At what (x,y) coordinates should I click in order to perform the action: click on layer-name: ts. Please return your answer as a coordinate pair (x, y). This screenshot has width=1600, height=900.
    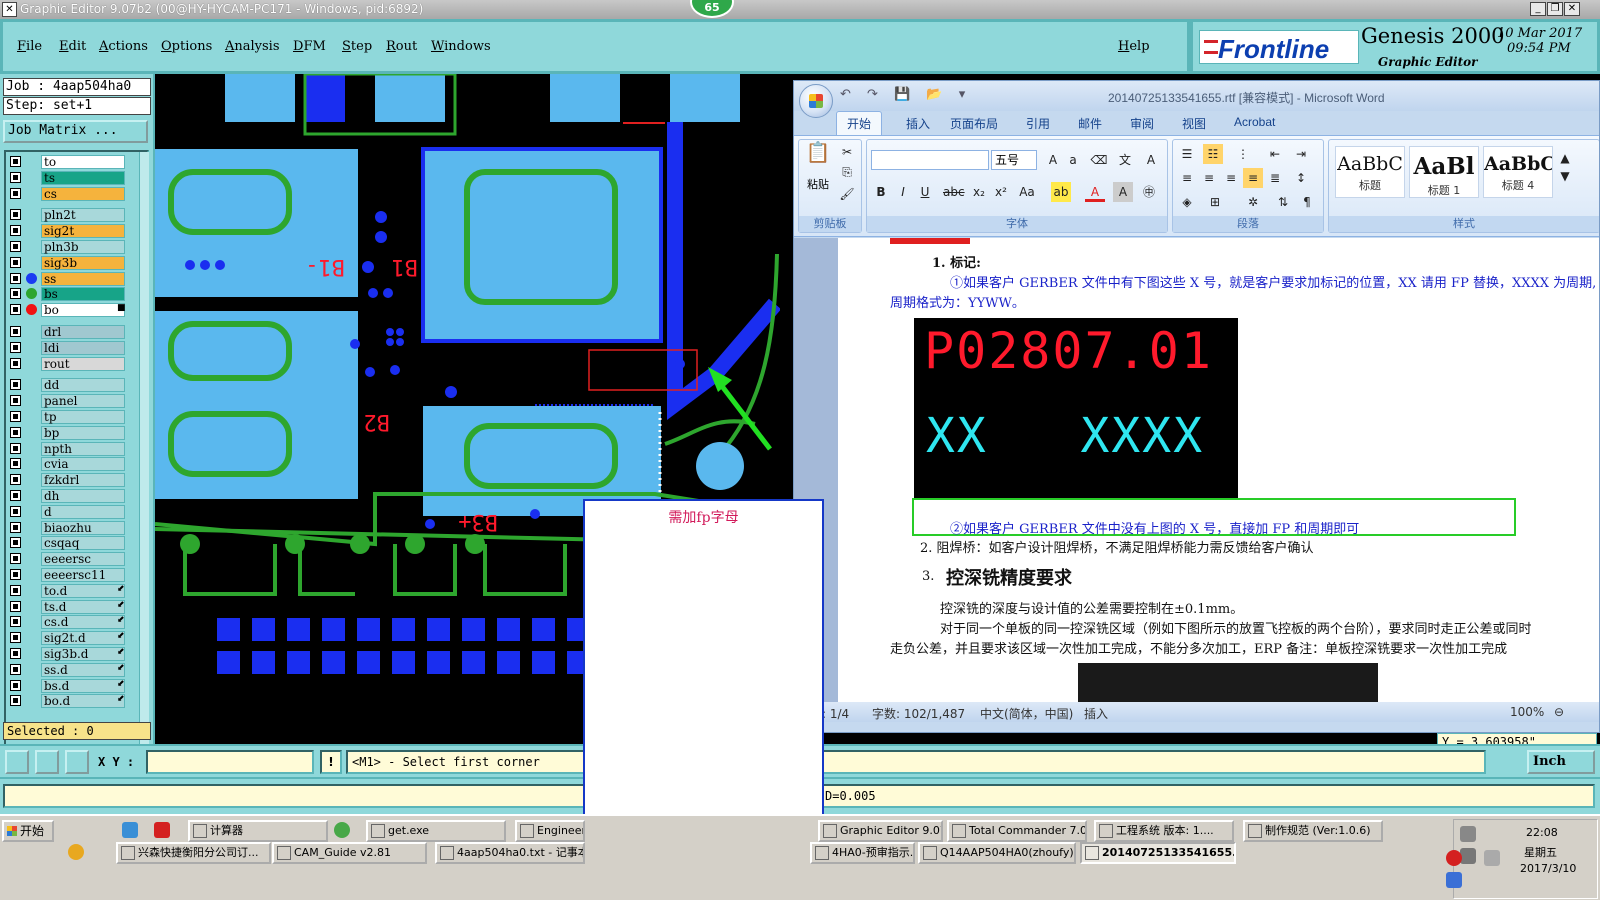
    Looking at the image, I should click on (83, 177).